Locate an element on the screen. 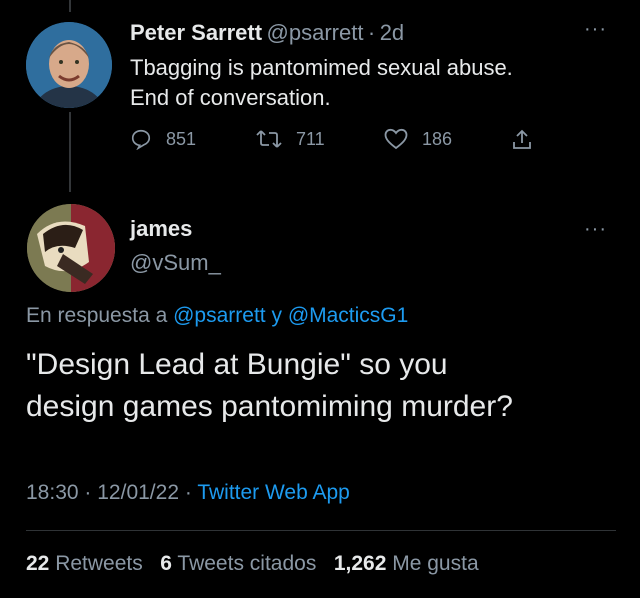 The height and width of the screenshot is (598, 640). reply-icon is located at coordinates (141, 139).